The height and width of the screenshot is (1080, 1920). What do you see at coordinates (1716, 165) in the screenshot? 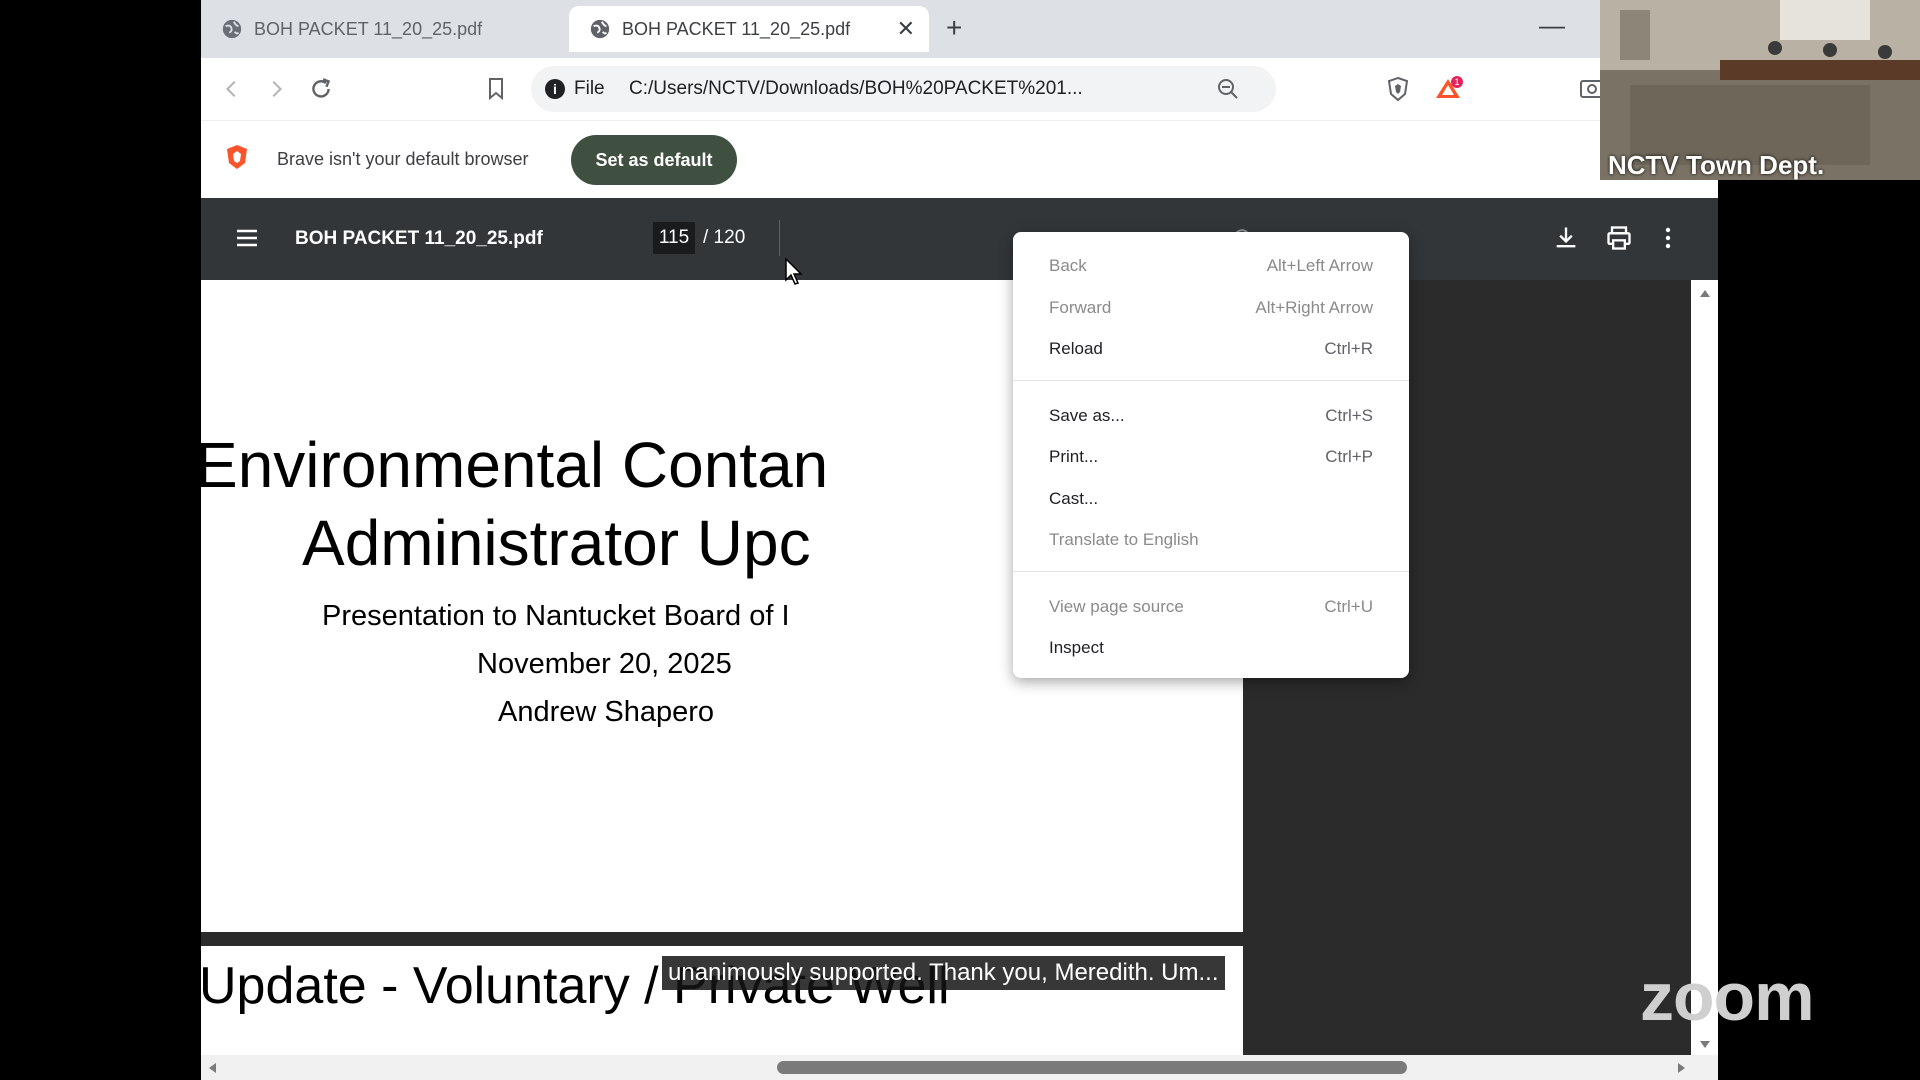
I see `participant-name: NCTV Town Dept.` at bounding box center [1716, 165].